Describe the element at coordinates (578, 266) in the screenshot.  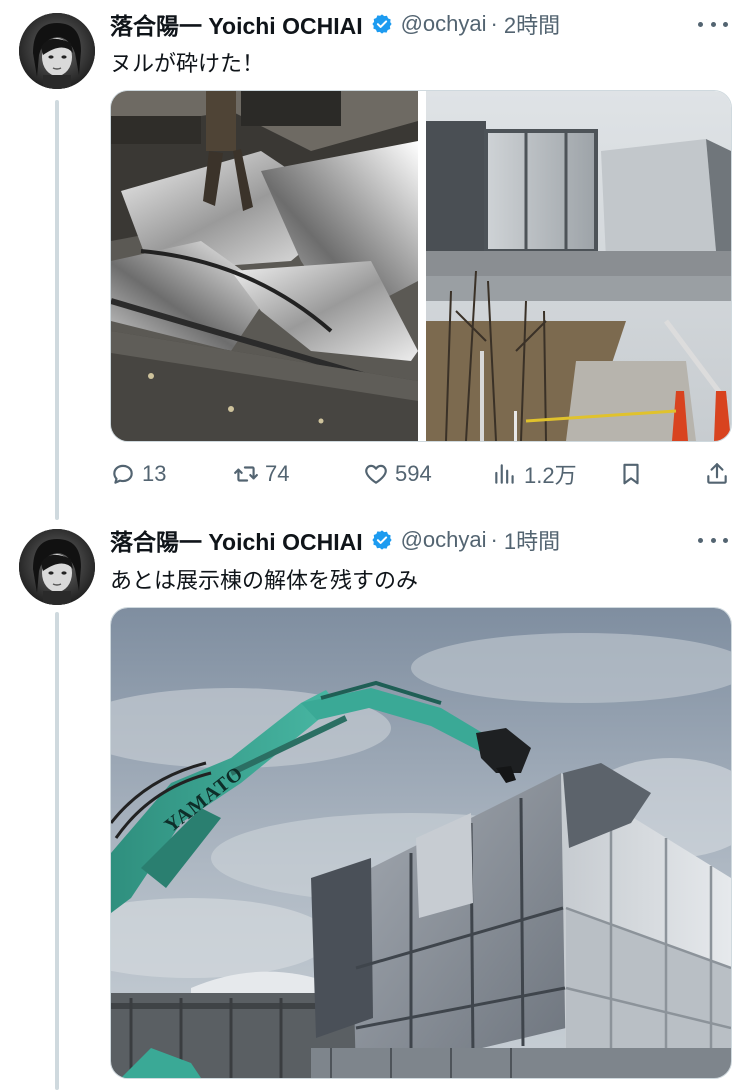
I see `pavilion-photo` at that location.